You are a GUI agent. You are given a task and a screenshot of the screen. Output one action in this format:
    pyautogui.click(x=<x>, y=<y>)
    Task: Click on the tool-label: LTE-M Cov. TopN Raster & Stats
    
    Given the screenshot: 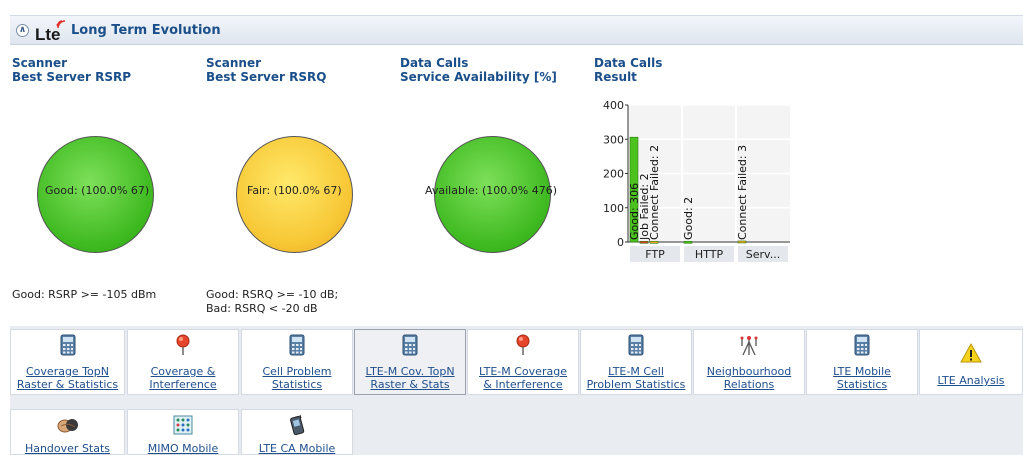 What is the action you would take?
    pyautogui.click(x=410, y=378)
    